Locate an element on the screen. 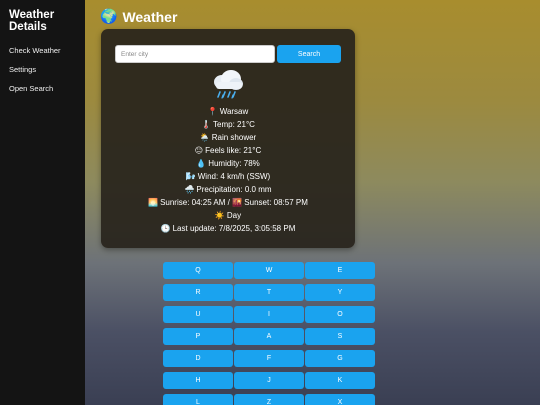 The width and height of the screenshot is (540, 405). key-w: W is located at coordinates (269, 270).